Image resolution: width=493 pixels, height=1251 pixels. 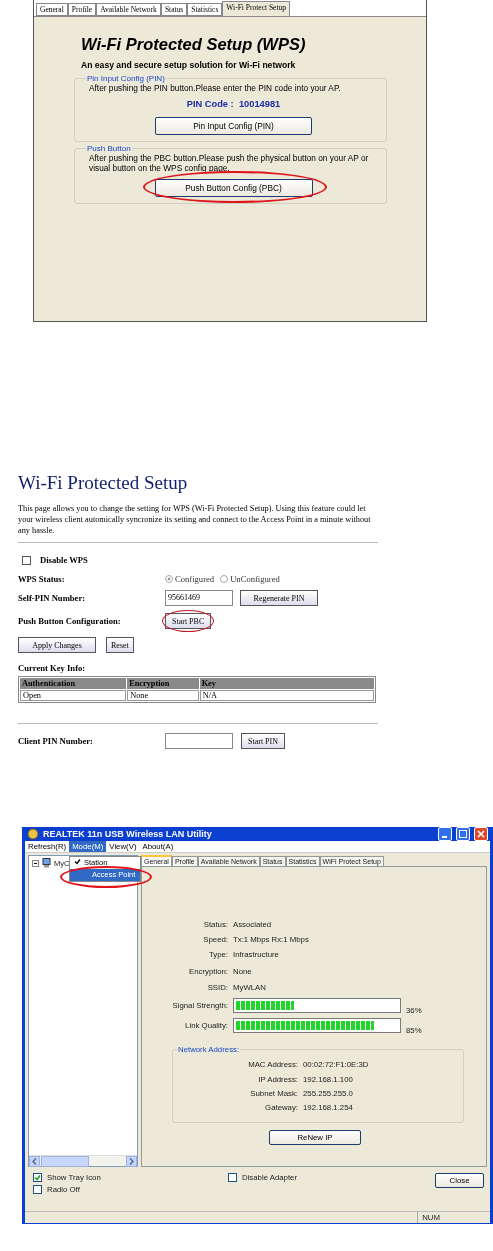 I want to click on computer-icon, so click(x=46, y=863).